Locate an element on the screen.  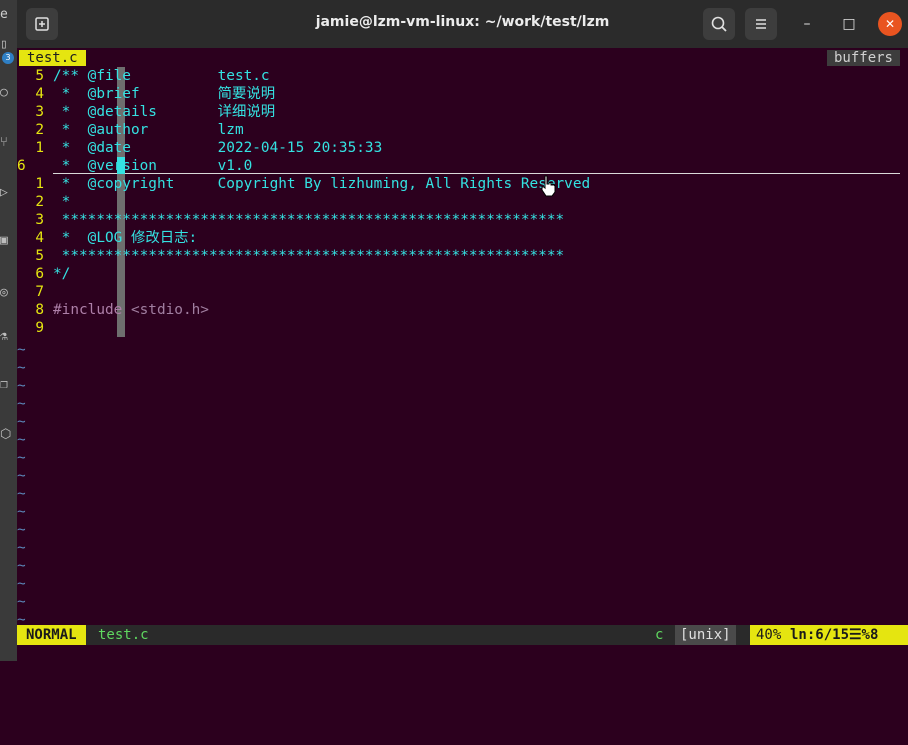
line-number: 1 is located at coordinates (39, 148).